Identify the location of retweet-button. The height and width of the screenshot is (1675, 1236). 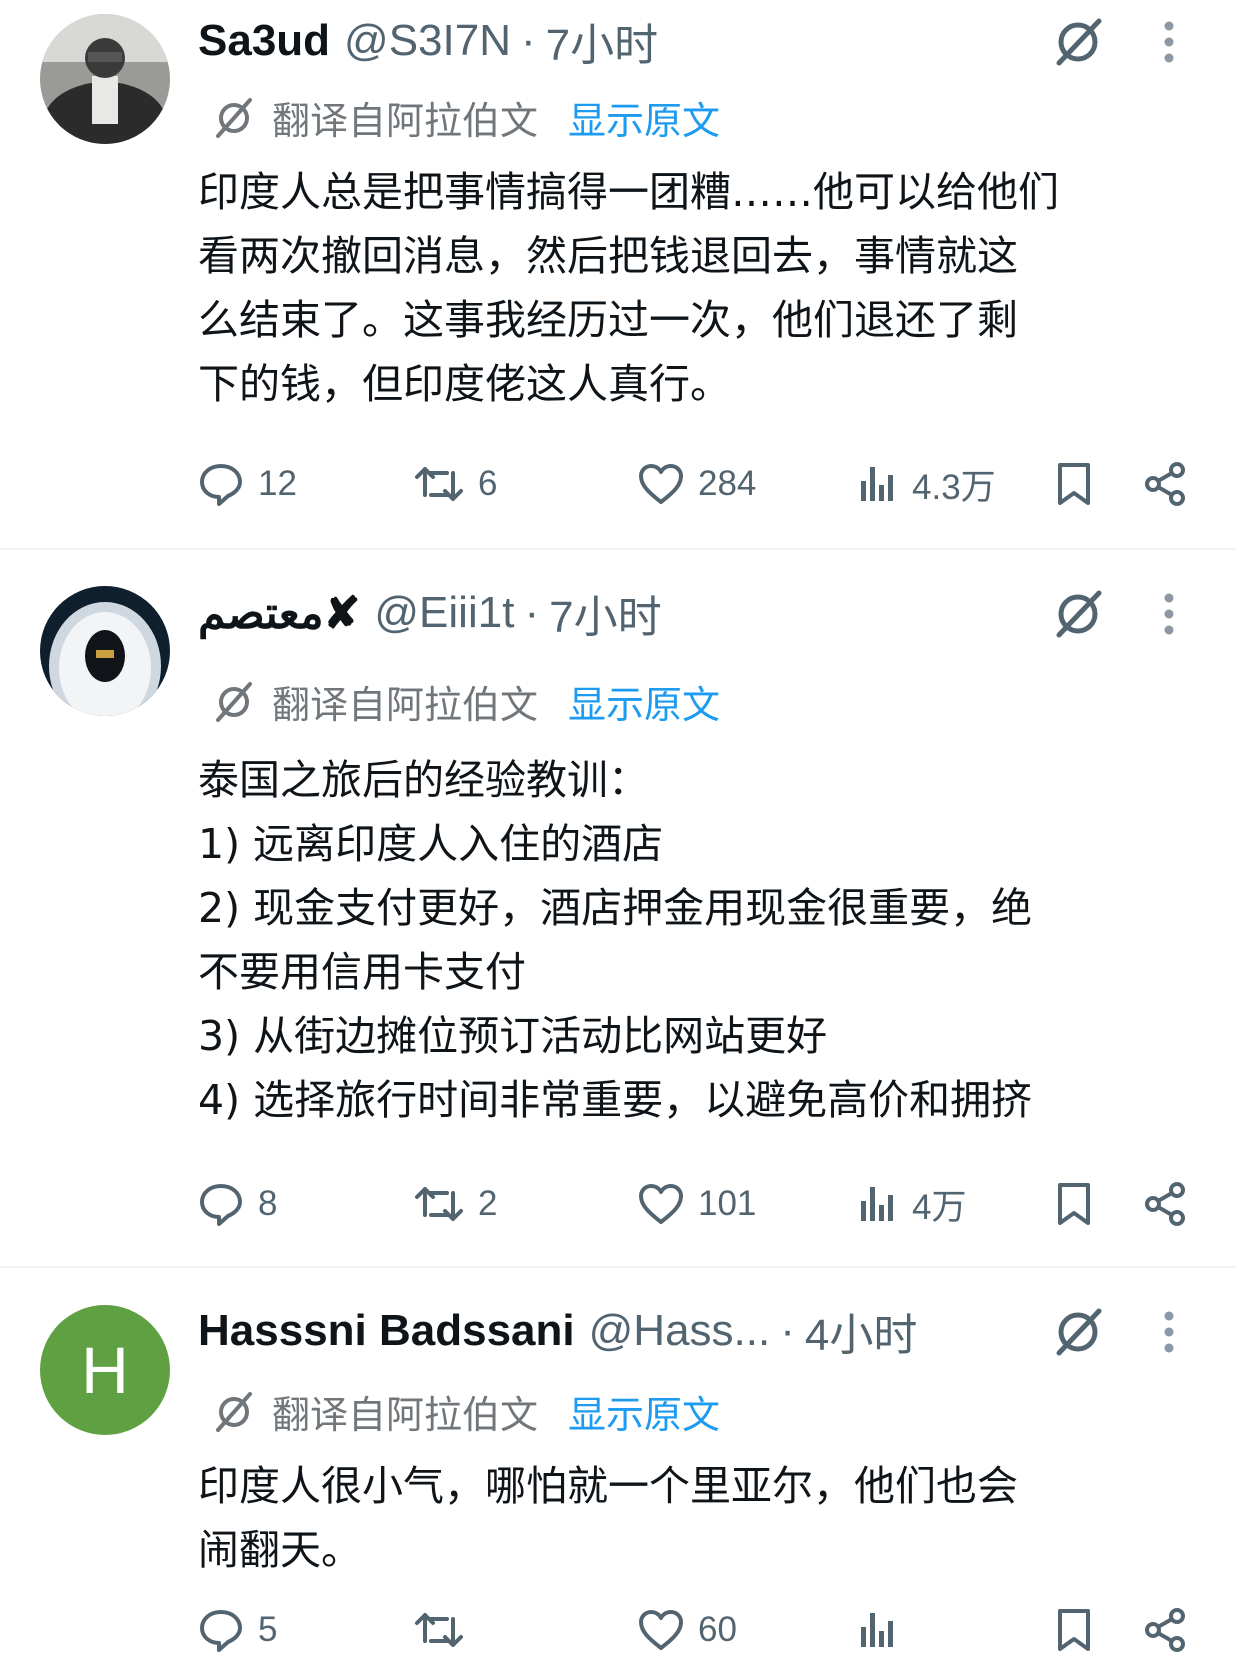
(439, 1630).